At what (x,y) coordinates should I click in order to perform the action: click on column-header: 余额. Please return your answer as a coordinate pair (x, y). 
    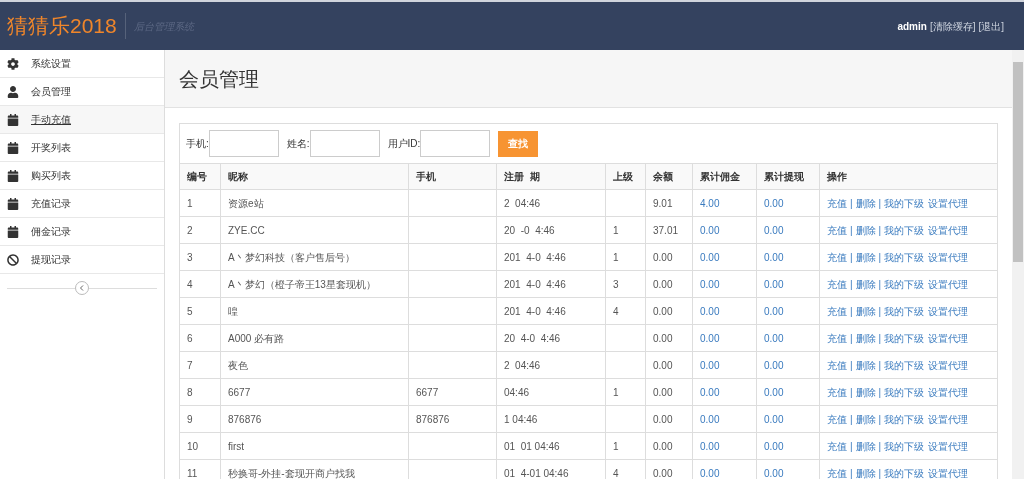
    Looking at the image, I should click on (668, 176).